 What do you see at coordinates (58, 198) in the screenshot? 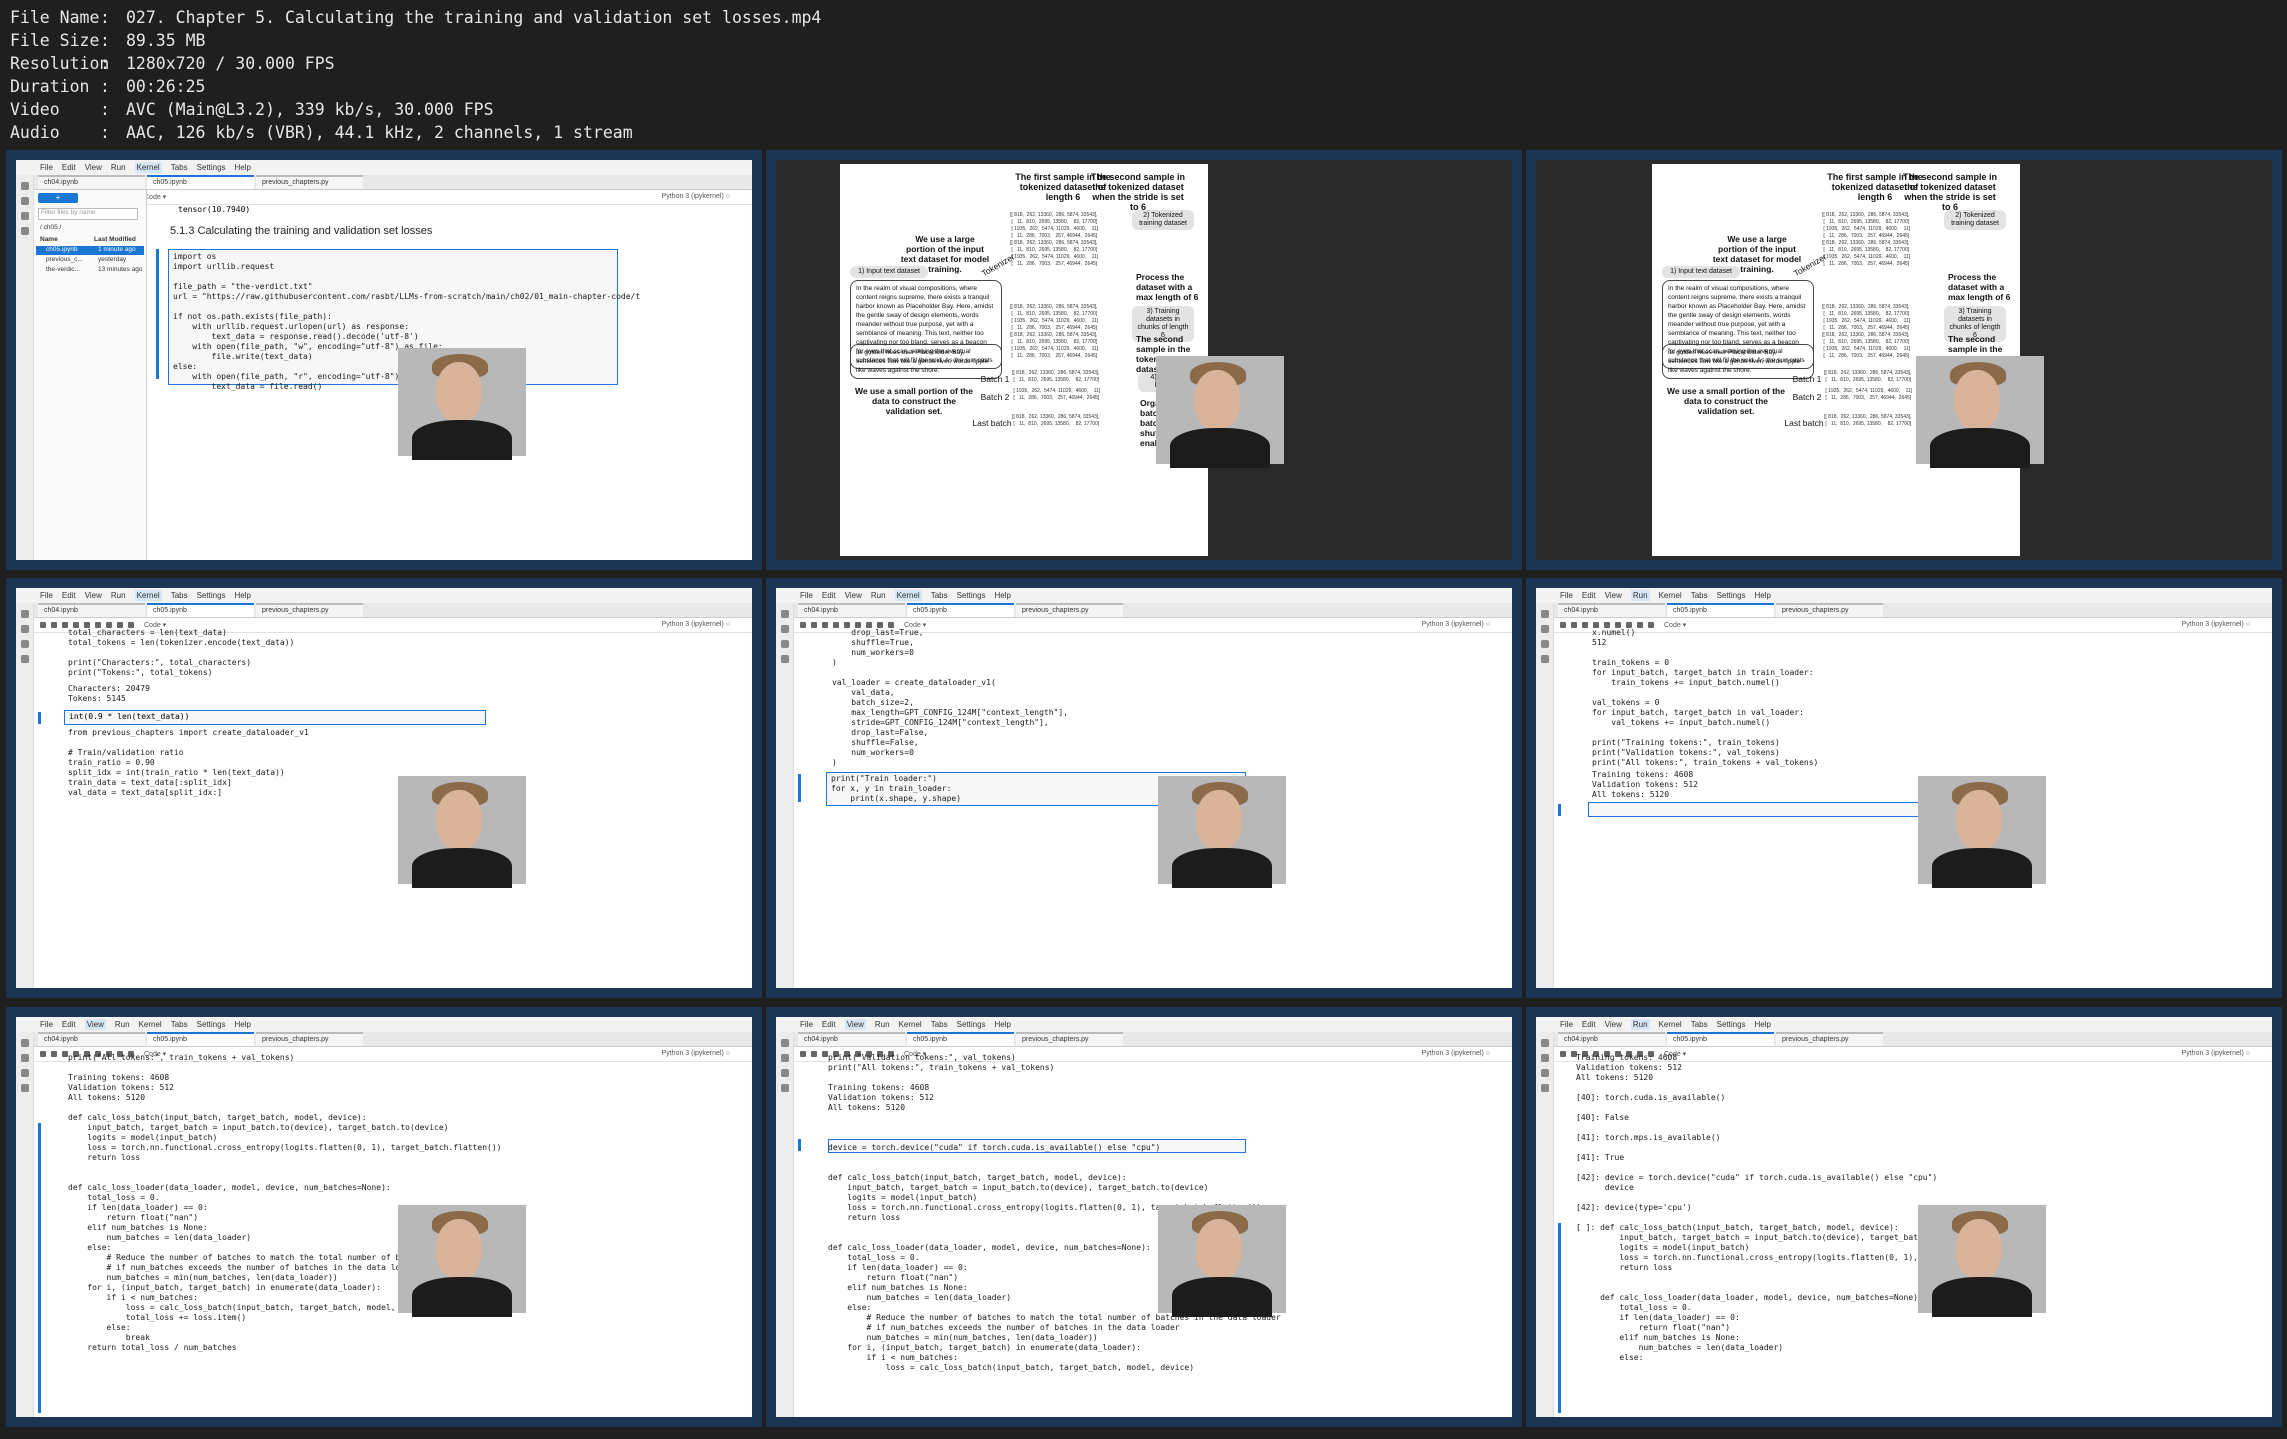
I see `new-launcher-button: +` at bounding box center [58, 198].